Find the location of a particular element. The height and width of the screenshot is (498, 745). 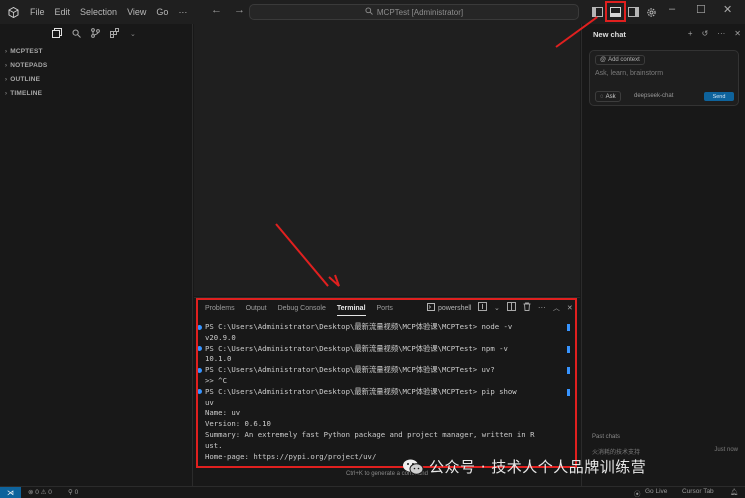

close-chat-icon: ✕ is located at coordinates (737, 33).